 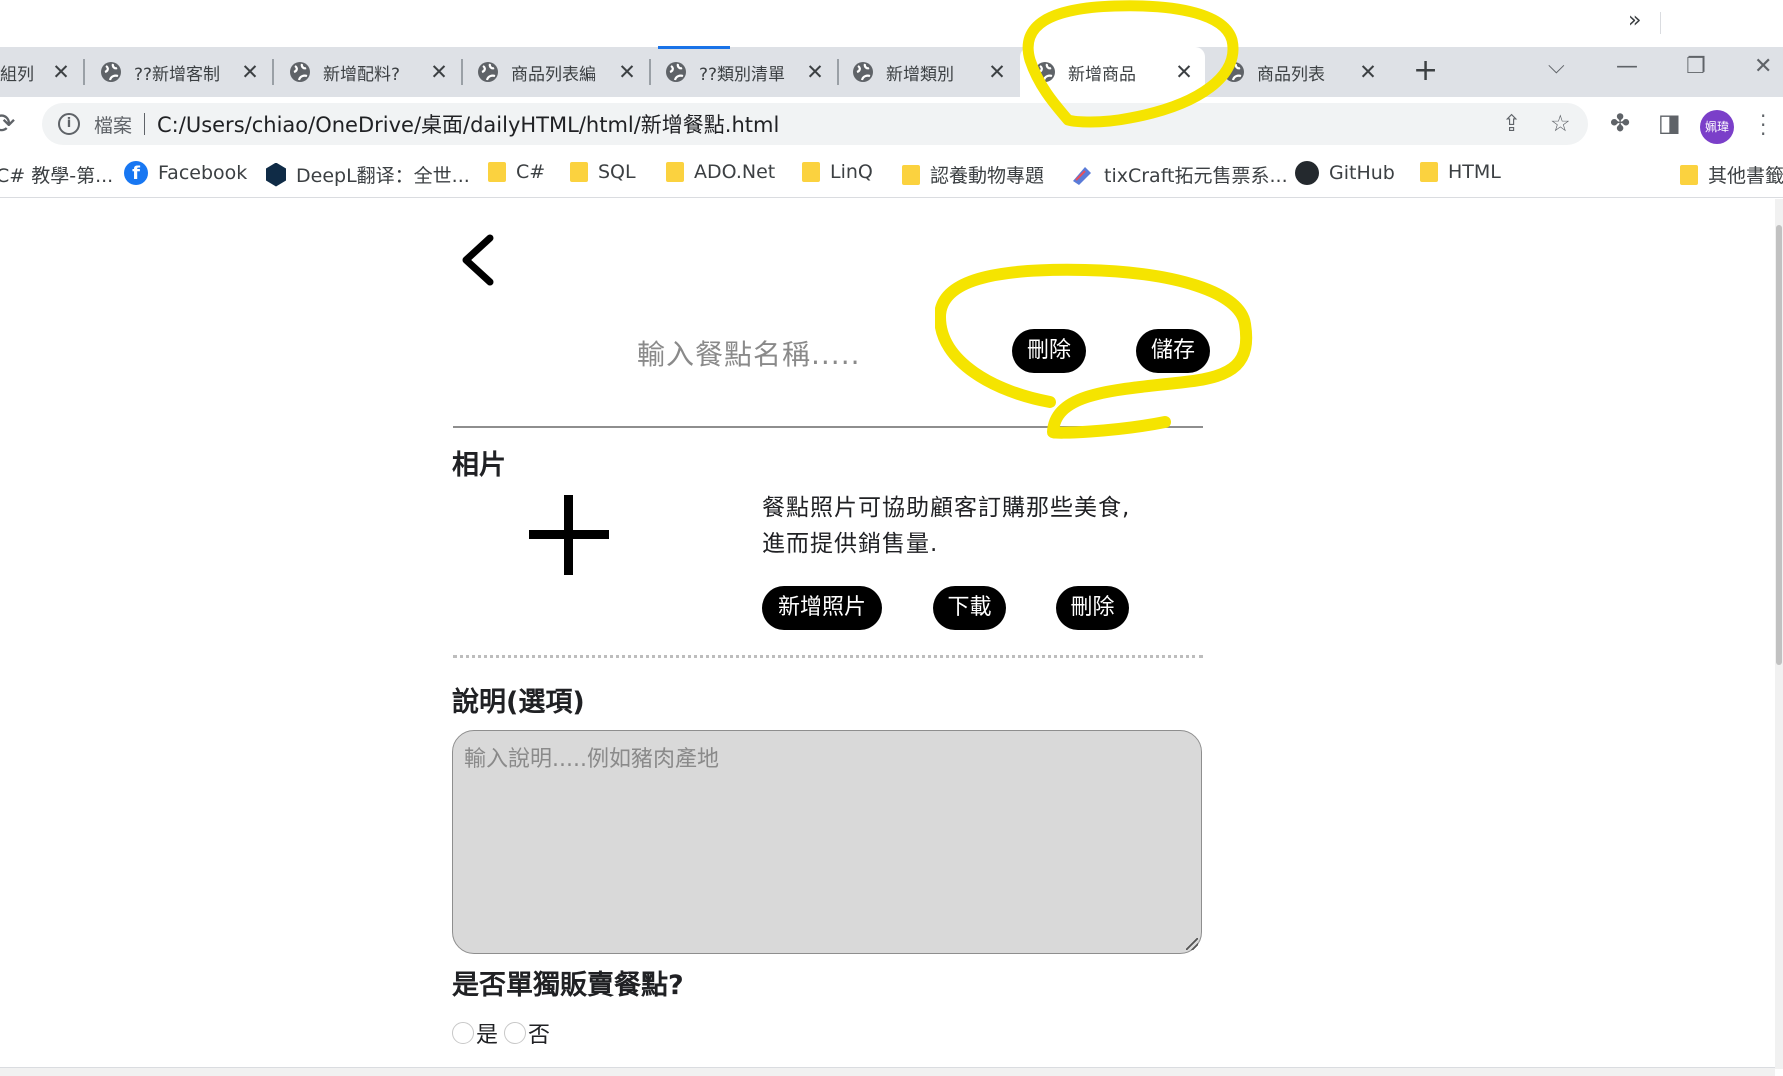 I want to click on minimize-icon: —, so click(x=1627, y=66).